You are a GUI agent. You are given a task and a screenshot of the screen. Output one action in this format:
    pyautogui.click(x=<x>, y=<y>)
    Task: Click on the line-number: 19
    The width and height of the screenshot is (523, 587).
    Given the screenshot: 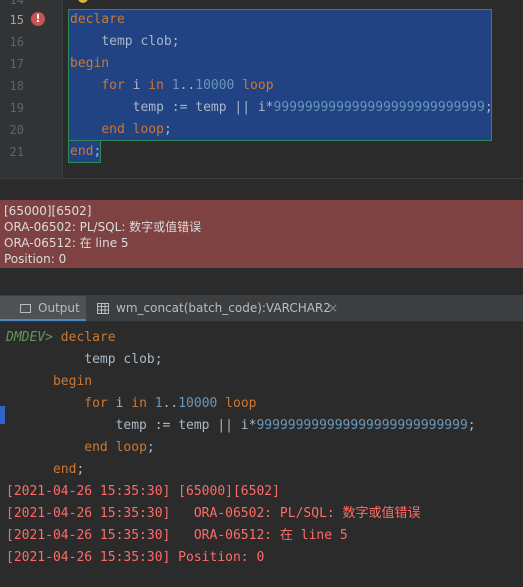 What is the action you would take?
    pyautogui.click(x=16, y=108)
    